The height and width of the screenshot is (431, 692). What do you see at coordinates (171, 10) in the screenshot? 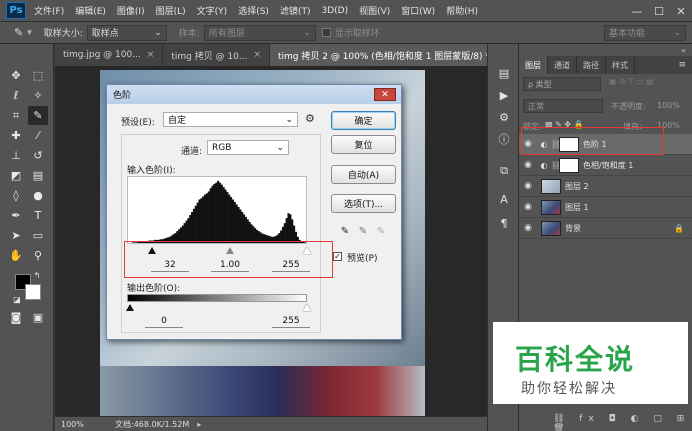
I see `menu-layer: 图层(L)` at bounding box center [171, 10].